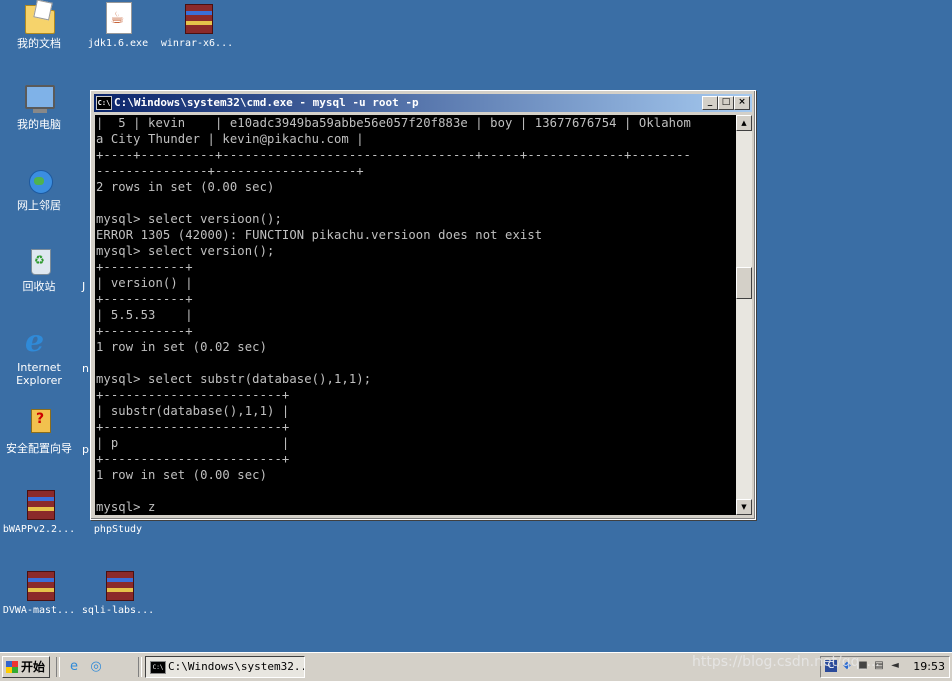 This screenshot has width=952, height=681. I want to click on ie-quicklaunch-icon: e, so click(74, 667).